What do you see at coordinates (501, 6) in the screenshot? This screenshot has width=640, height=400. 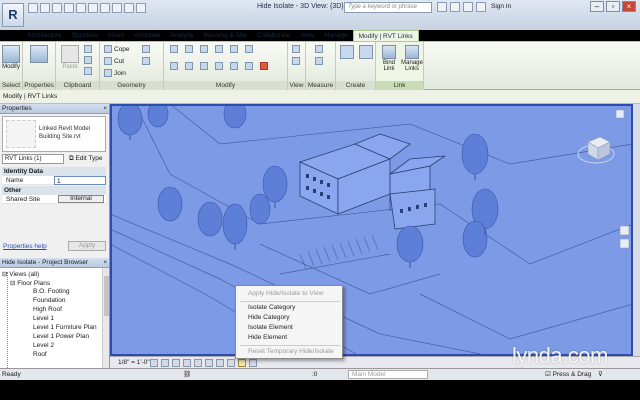 I see `sign-in-link: Sign In` at bounding box center [501, 6].